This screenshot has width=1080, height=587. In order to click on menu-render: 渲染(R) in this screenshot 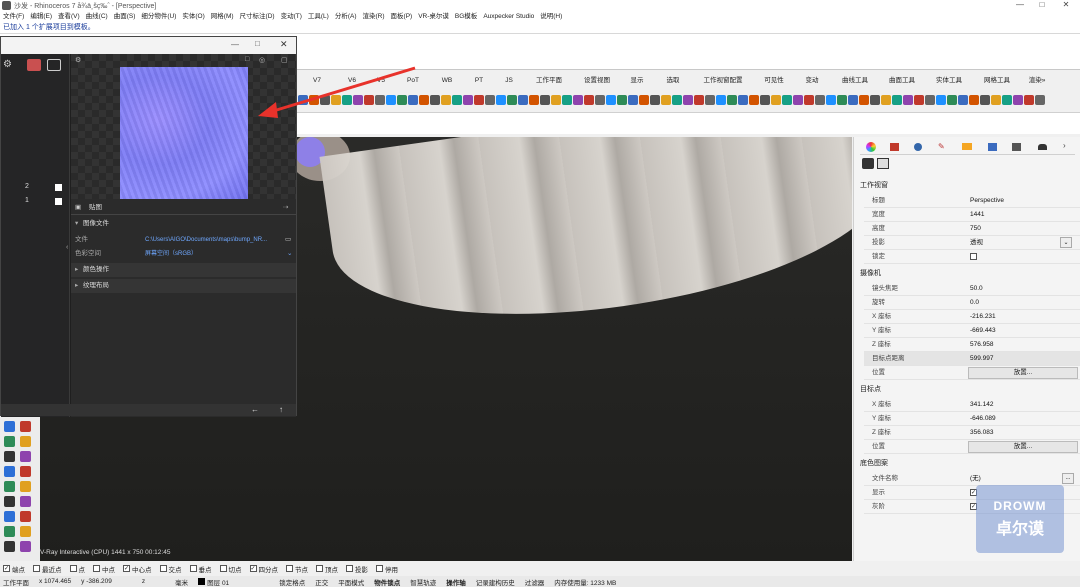, I will do `click(374, 16)`.